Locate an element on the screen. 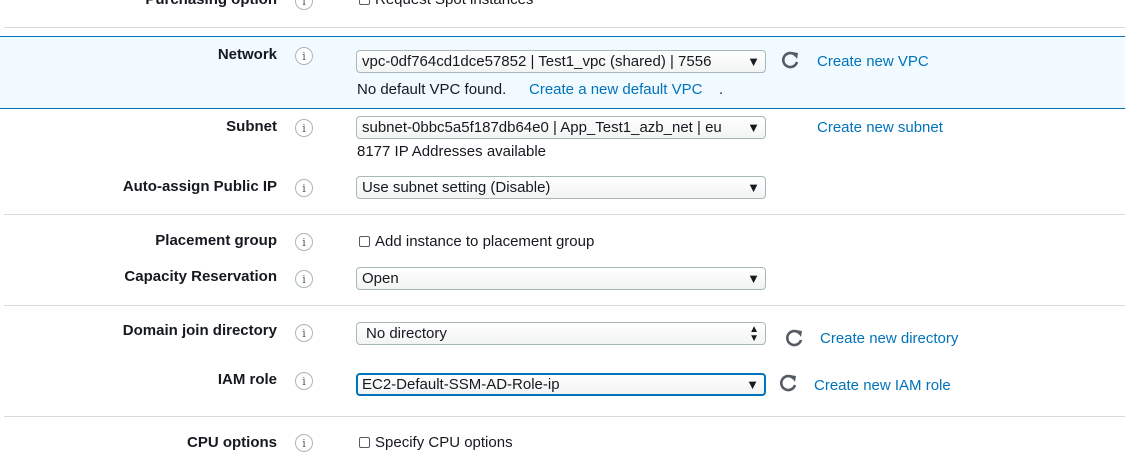 This screenshot has width=1125, height=452. iam-role-label: IAM role is located at coordinates (247, 379).